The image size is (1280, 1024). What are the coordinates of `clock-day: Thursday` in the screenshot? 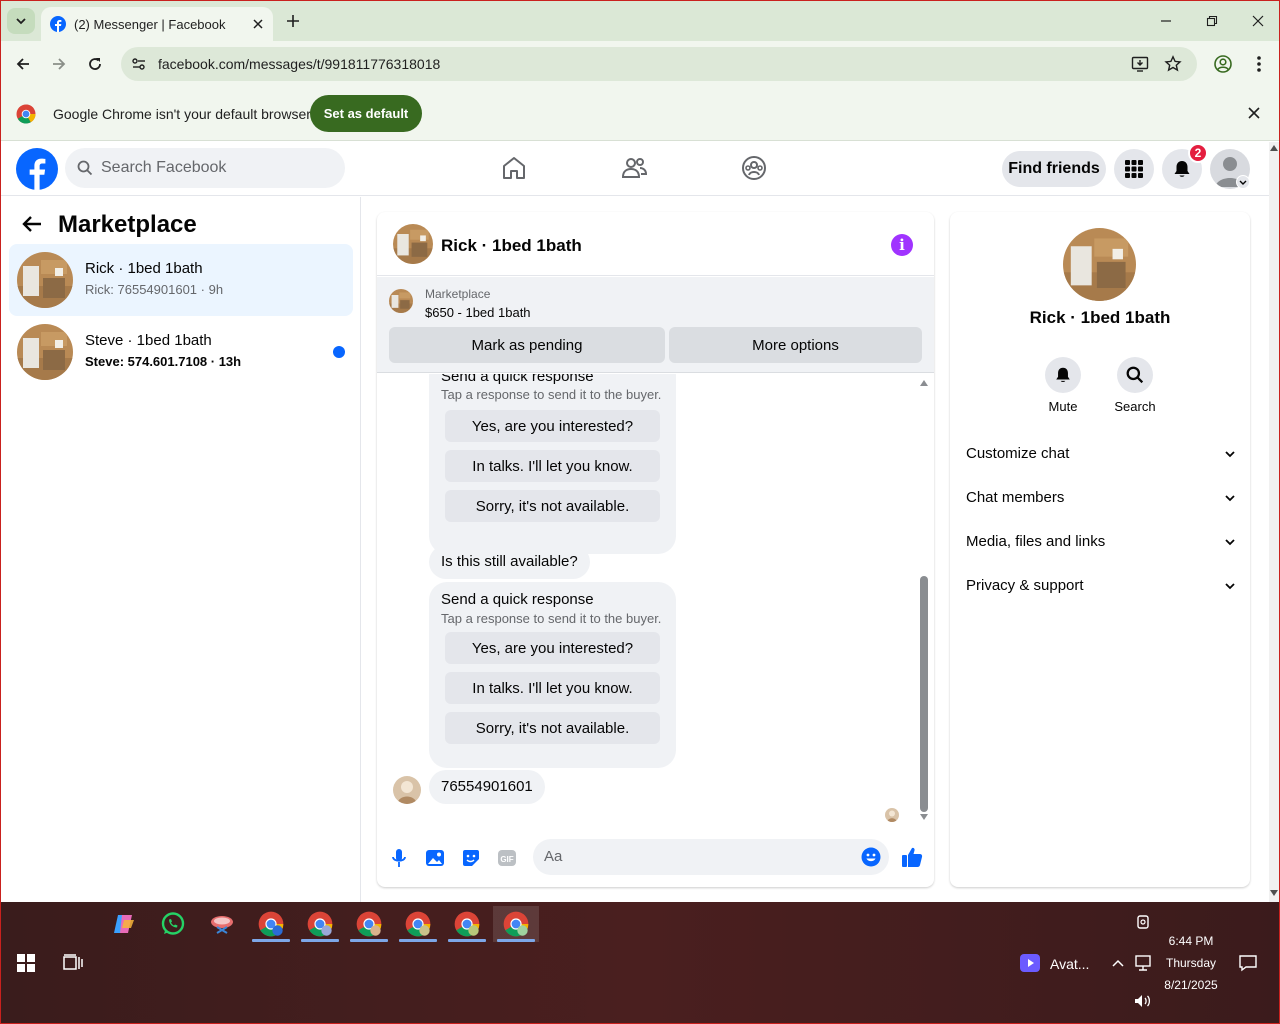 It's located at (1191, 963).